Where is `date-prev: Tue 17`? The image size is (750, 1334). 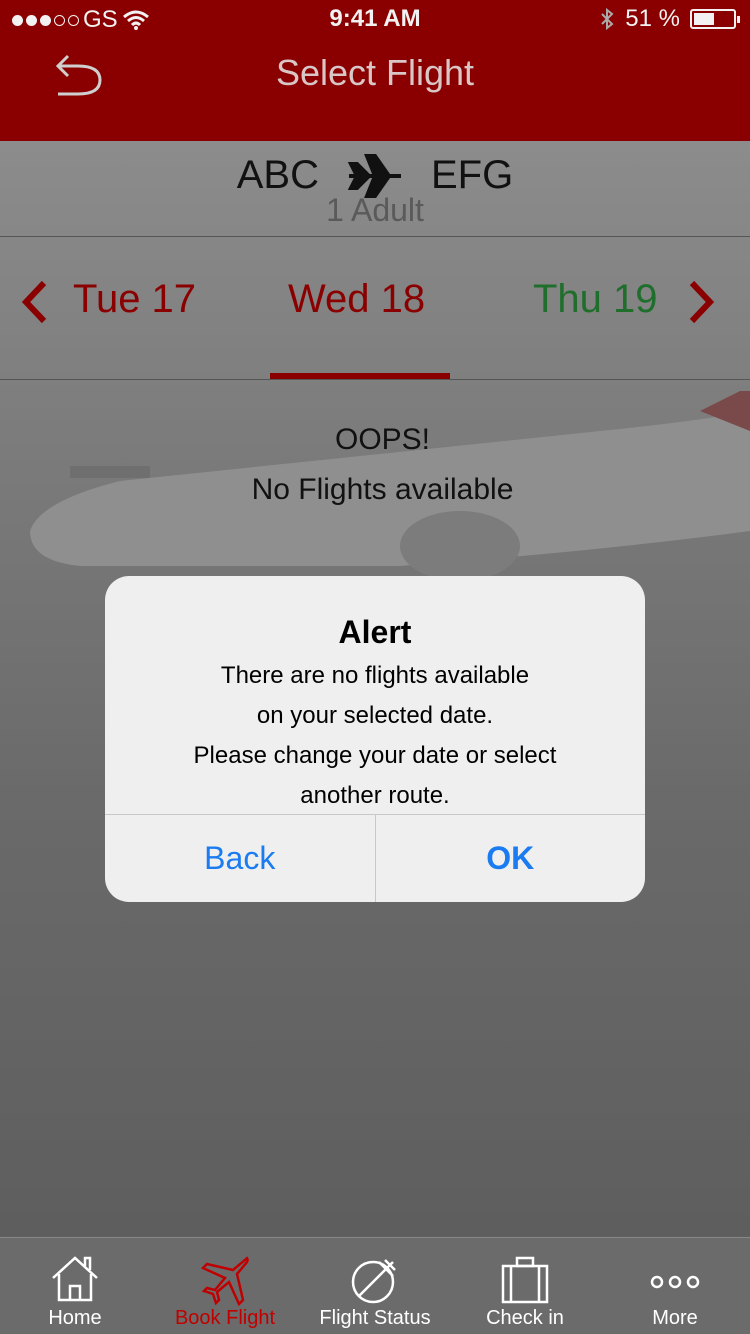
date-prev: Tue 17 is located at coordinates (134, 299).